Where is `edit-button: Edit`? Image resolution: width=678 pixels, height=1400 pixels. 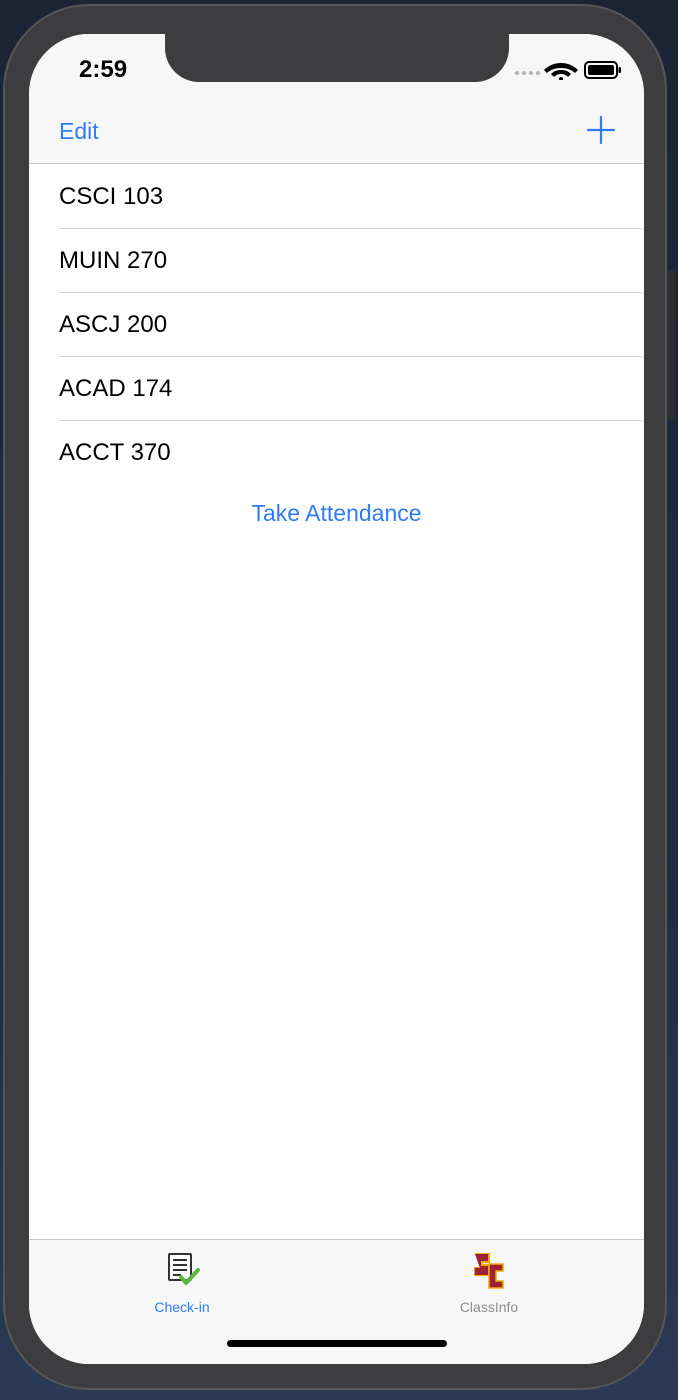
edit-button: Edit is located at coordinates (79, 131).